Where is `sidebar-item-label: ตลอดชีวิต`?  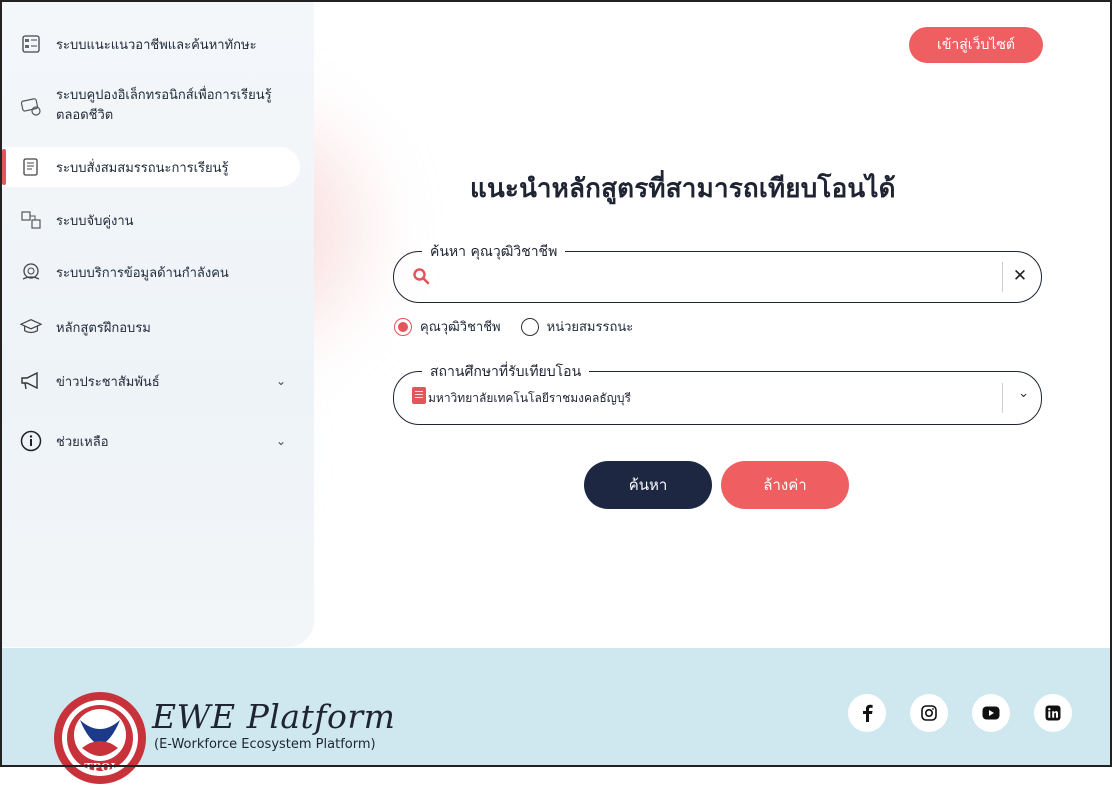 sidebar-item-label: ตลอดชีวิต is located at coordinates (85, 115).